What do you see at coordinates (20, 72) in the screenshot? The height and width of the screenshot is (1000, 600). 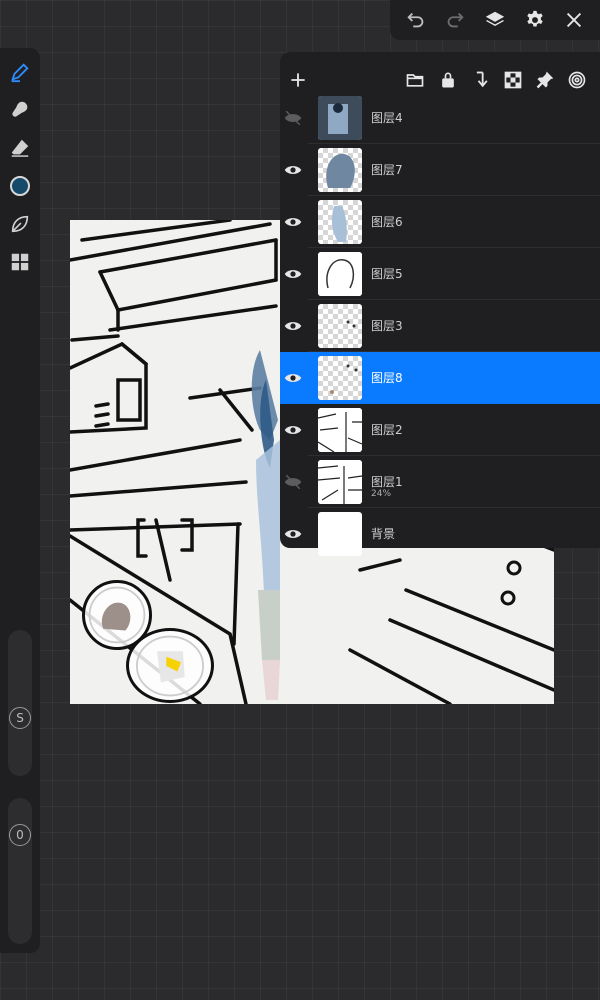 I see `brush-icon` at bounding box center [20, 72].